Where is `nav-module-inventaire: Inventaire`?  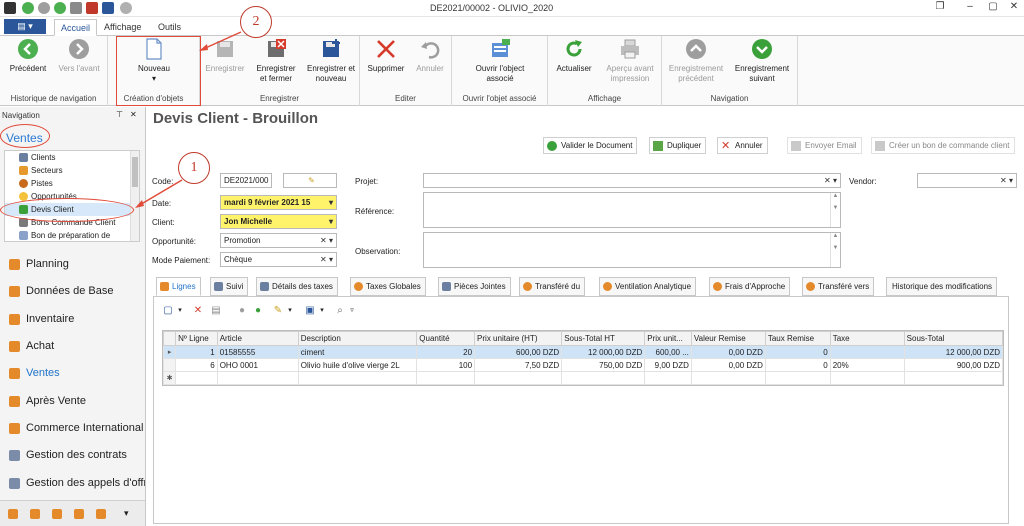
nav-module-inventaire: Inventaire is located at coordinates (72, 319).